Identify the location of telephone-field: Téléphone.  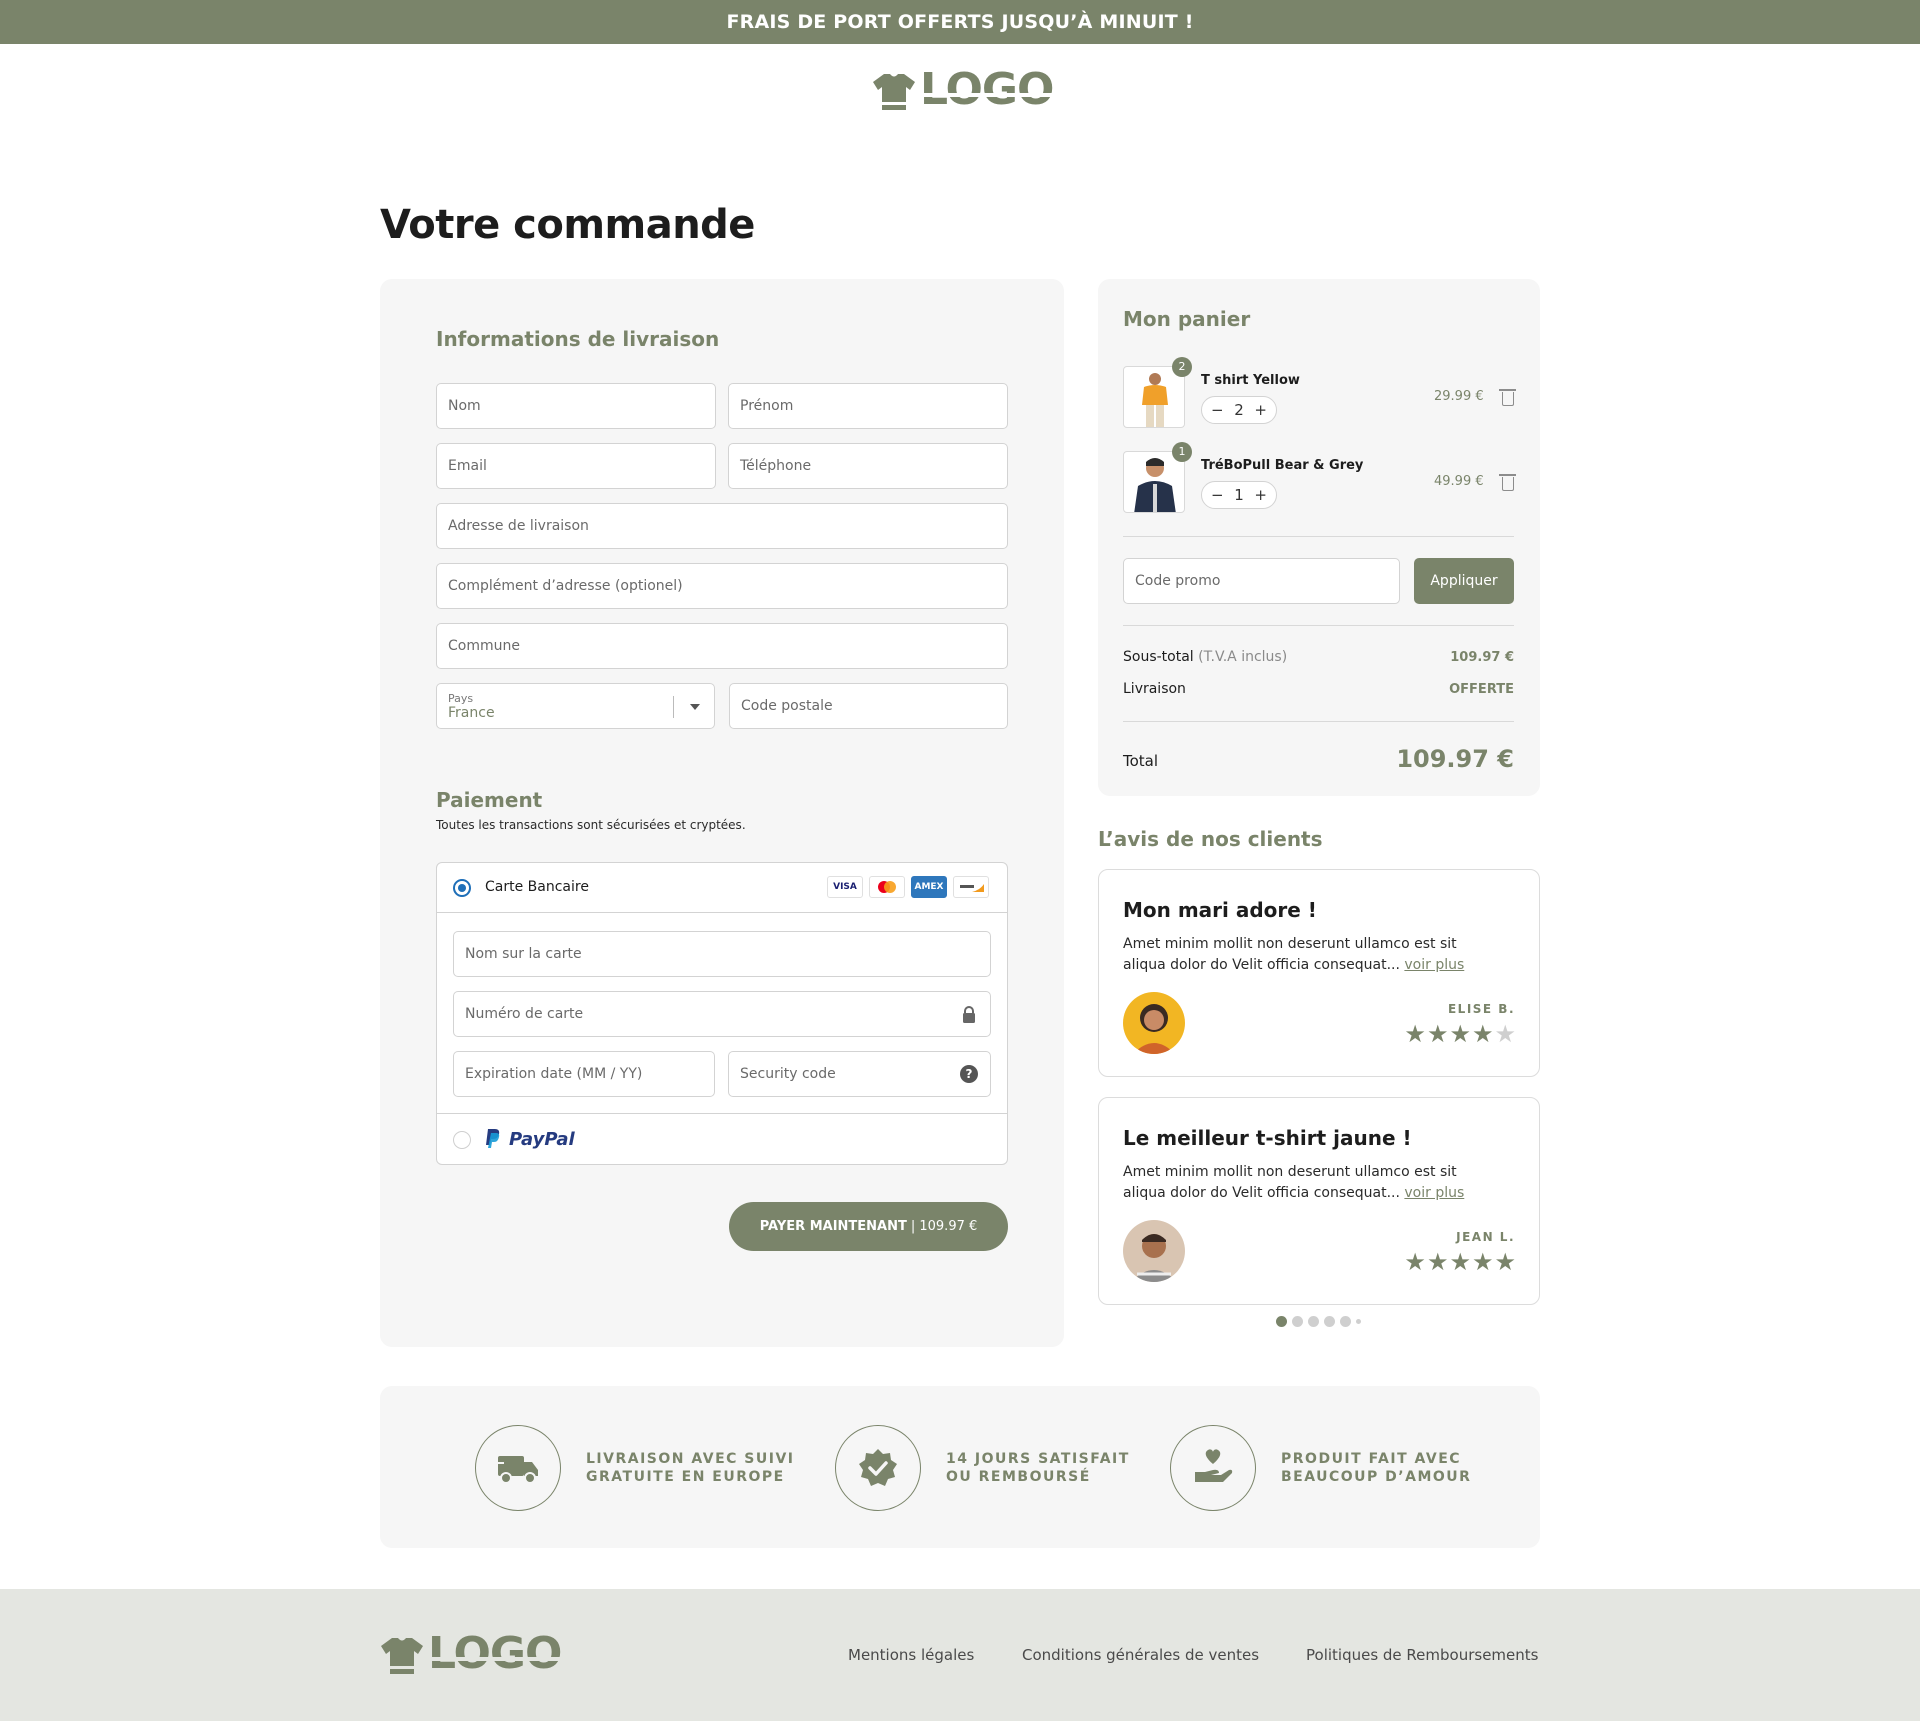
(868, 466).